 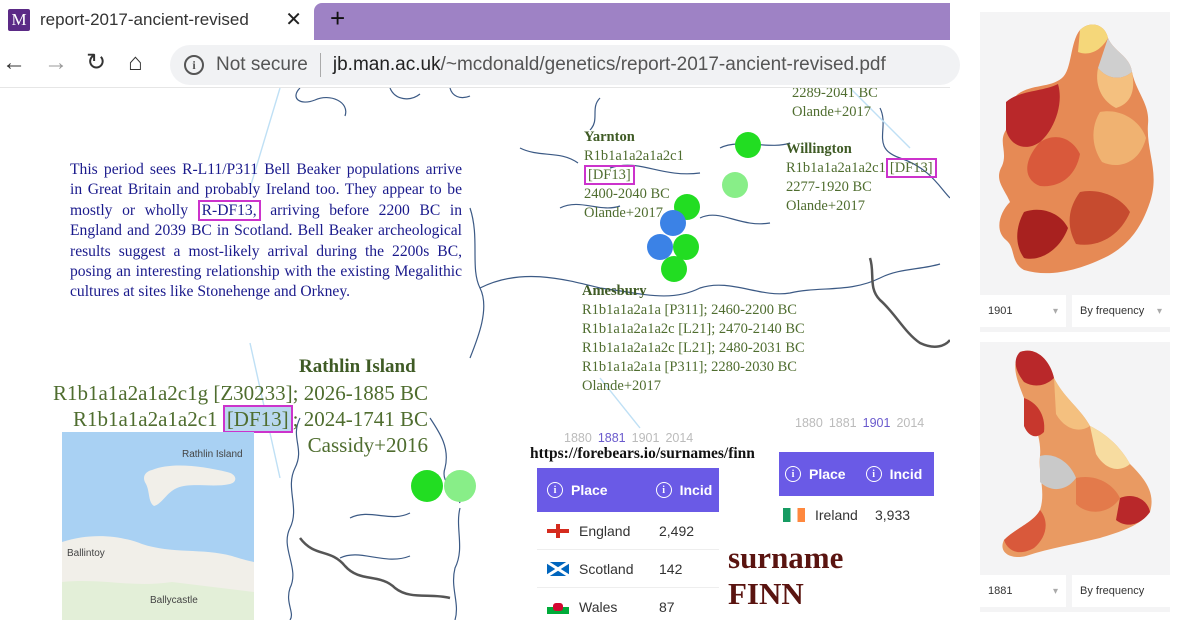 I want to click on table-row: England 2,492, so click(x=628, y=531).